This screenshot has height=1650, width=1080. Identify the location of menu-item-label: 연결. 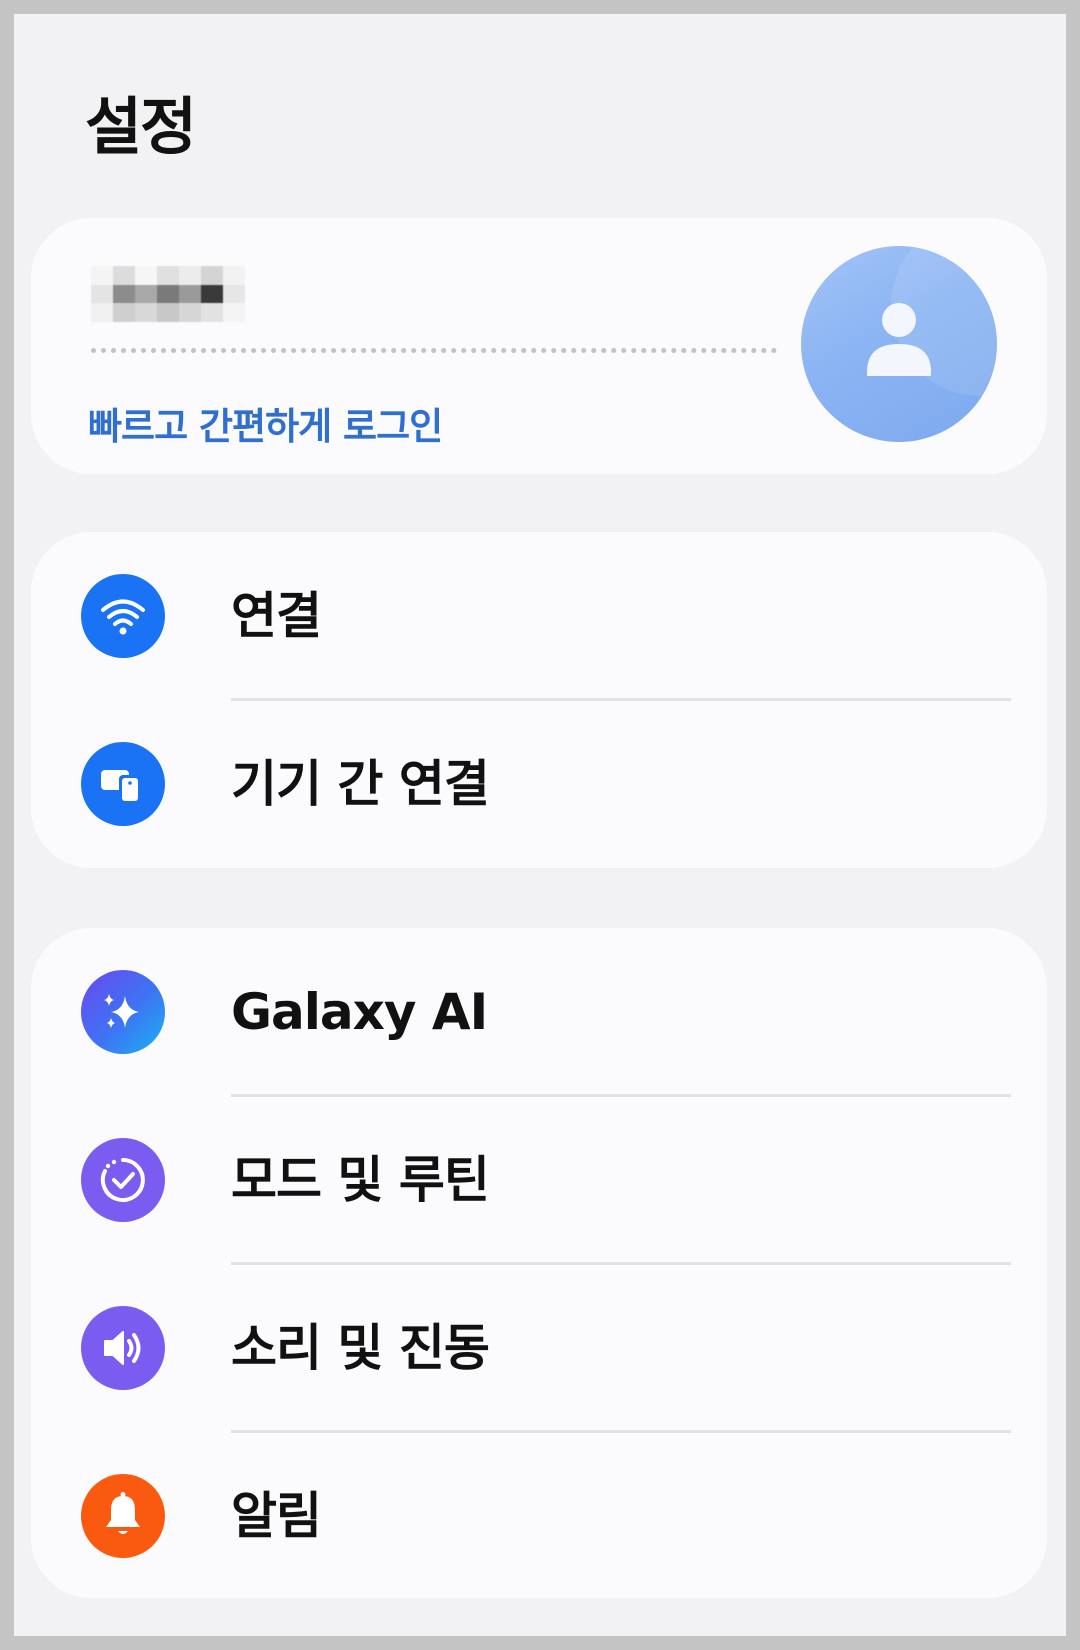
(276, 616).